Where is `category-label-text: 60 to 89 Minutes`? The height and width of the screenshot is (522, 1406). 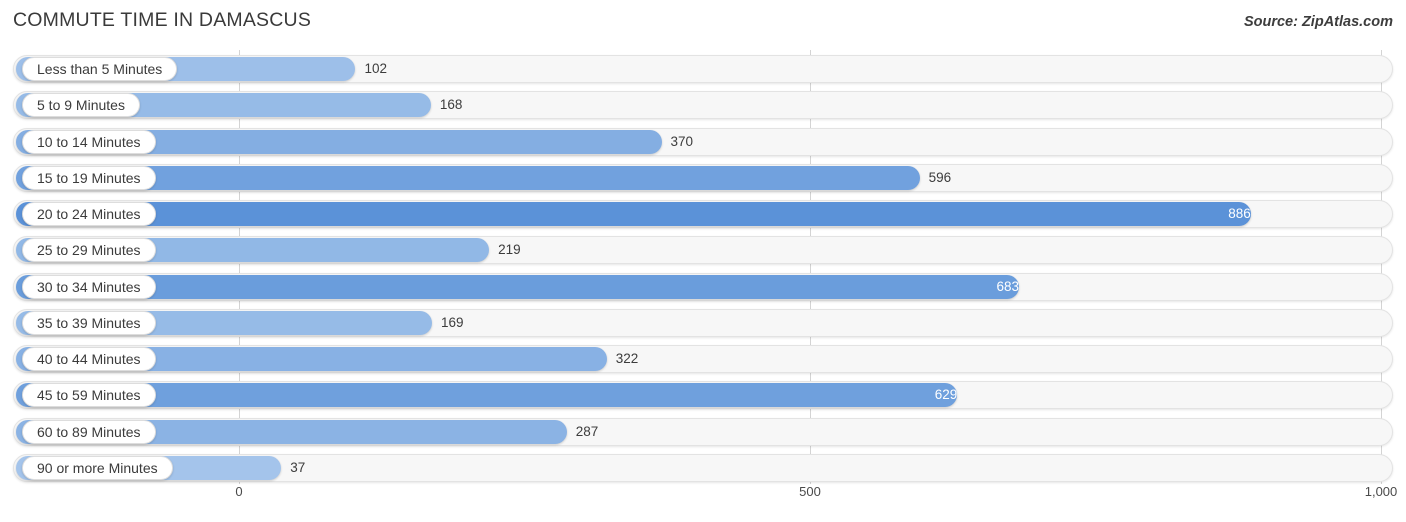
category-label-text: 60 to 89 Minutes is located at coordinates (89, 431).